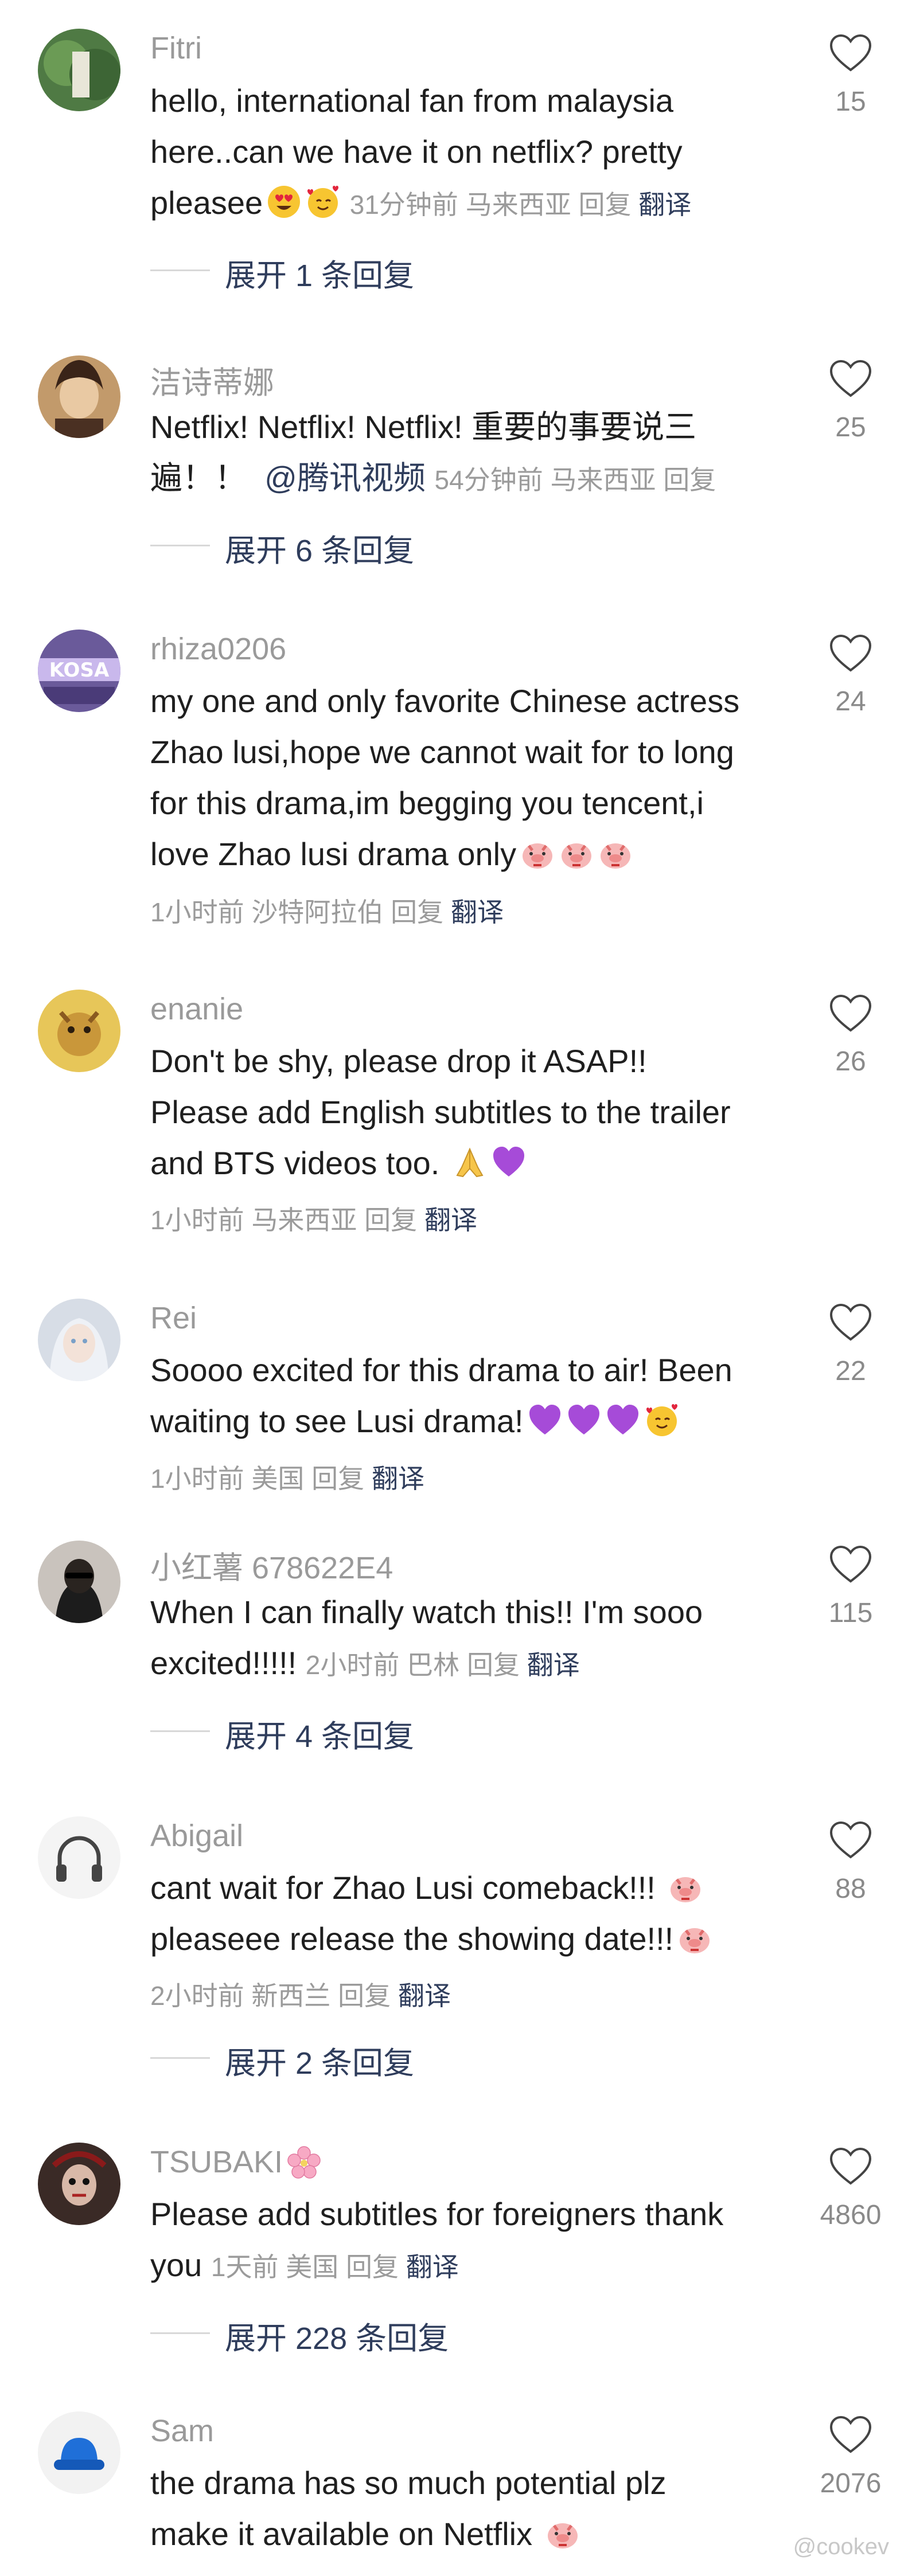  Describe the element at coordinates (312, 2267) in the screenshot. I see `comment-location: 美国` at that location.